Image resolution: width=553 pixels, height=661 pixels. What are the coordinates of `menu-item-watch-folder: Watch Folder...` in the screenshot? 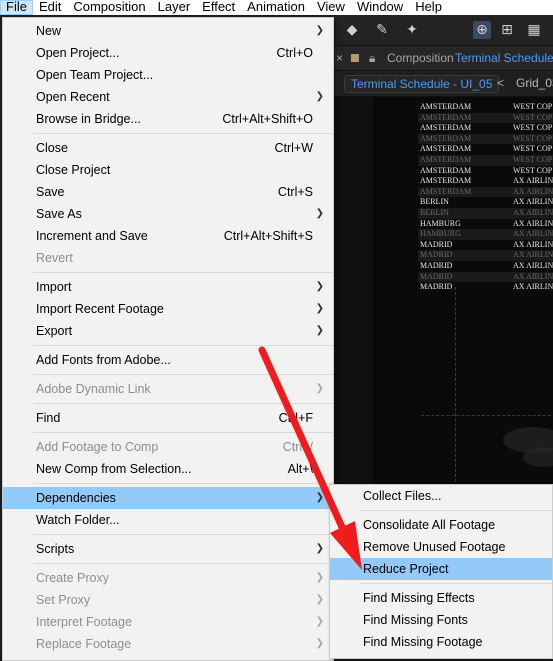 It's located at (168, 520).